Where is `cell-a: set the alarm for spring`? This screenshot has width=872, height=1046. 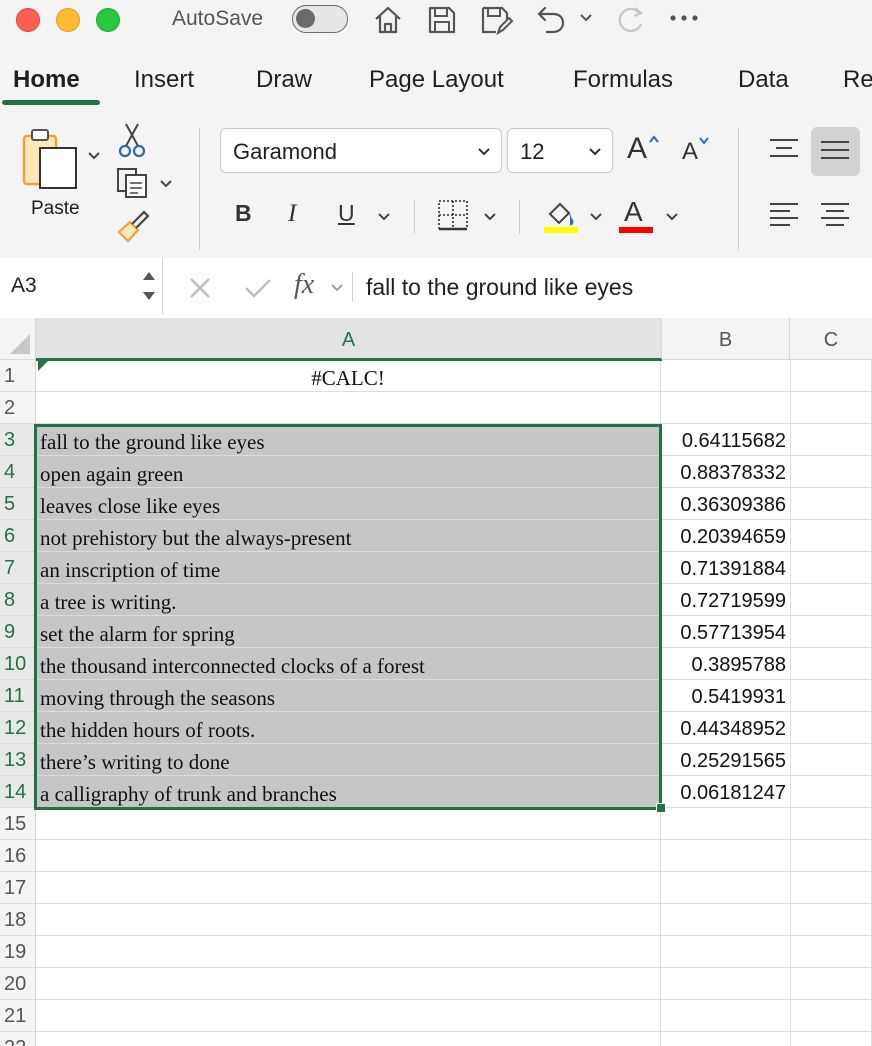
cell-a: set the alarm for spring is located at coordinates (348, 631).